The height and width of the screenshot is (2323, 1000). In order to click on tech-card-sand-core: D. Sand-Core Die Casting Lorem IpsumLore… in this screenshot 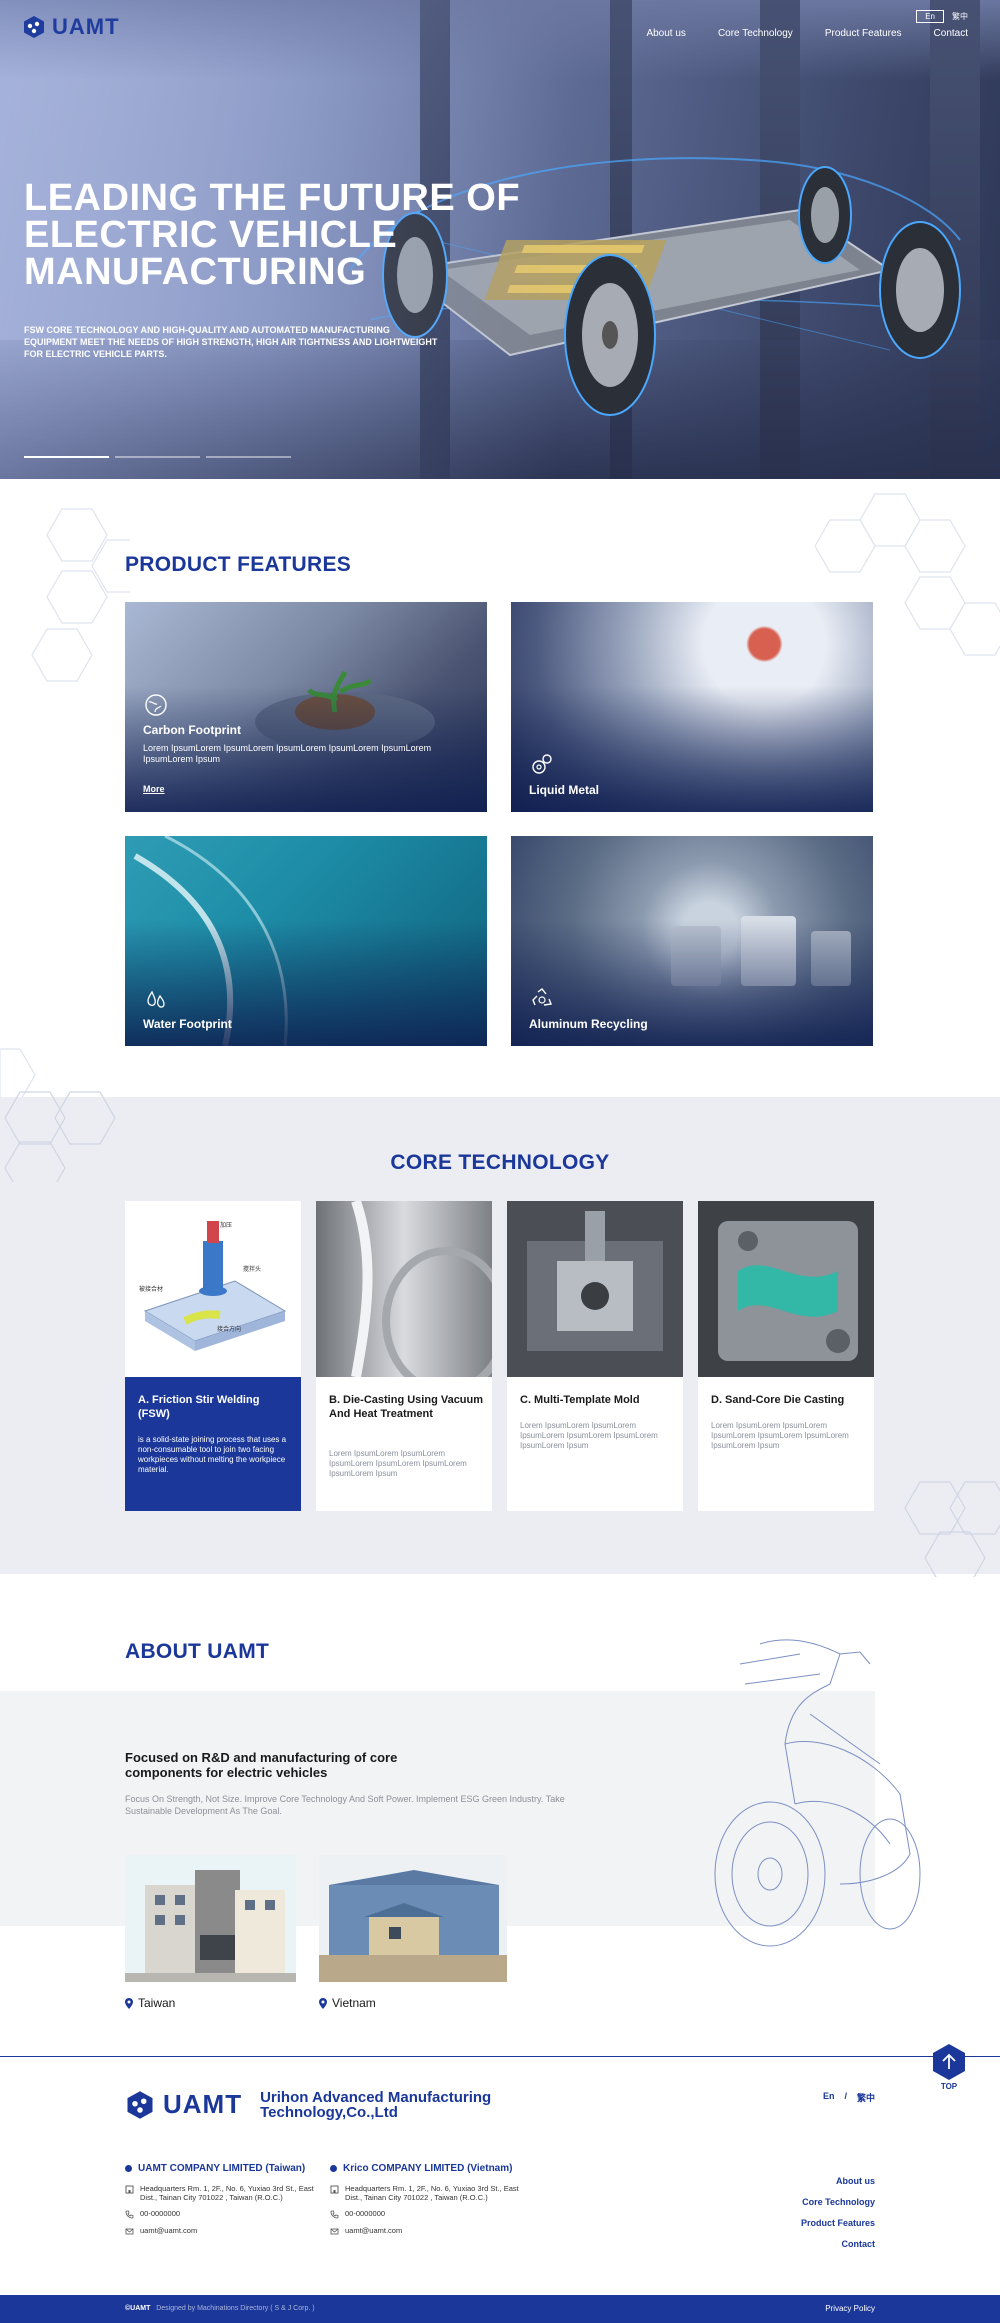, I will do `click(786, 1356)`.